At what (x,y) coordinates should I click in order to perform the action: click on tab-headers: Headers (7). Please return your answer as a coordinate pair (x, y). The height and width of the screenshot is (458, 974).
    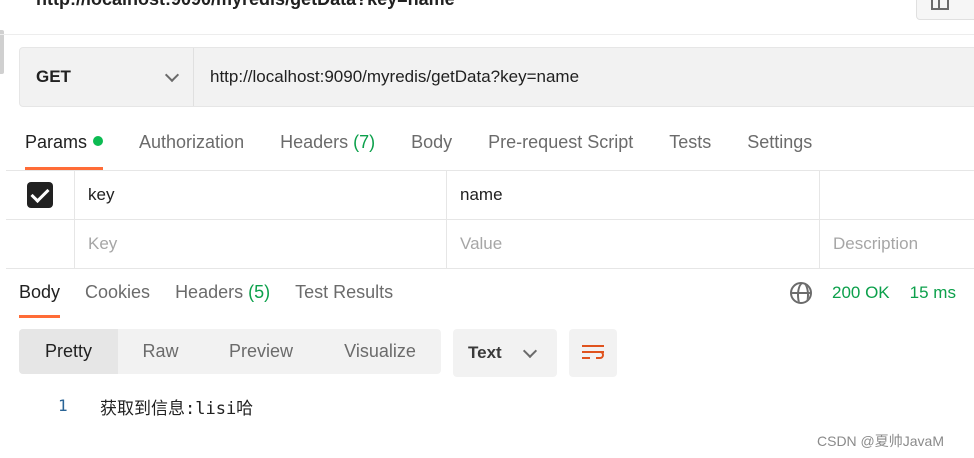
    Looking at the image, I should click on (327, 149).